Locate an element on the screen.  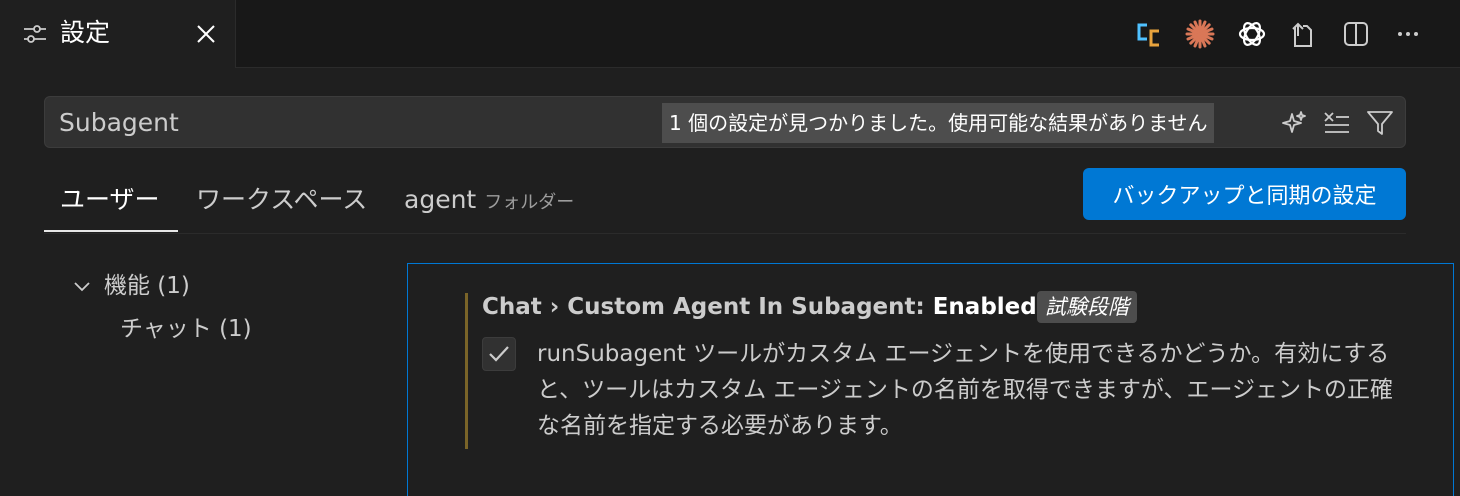
setting-checkbox is located at coordinates (499, 354).